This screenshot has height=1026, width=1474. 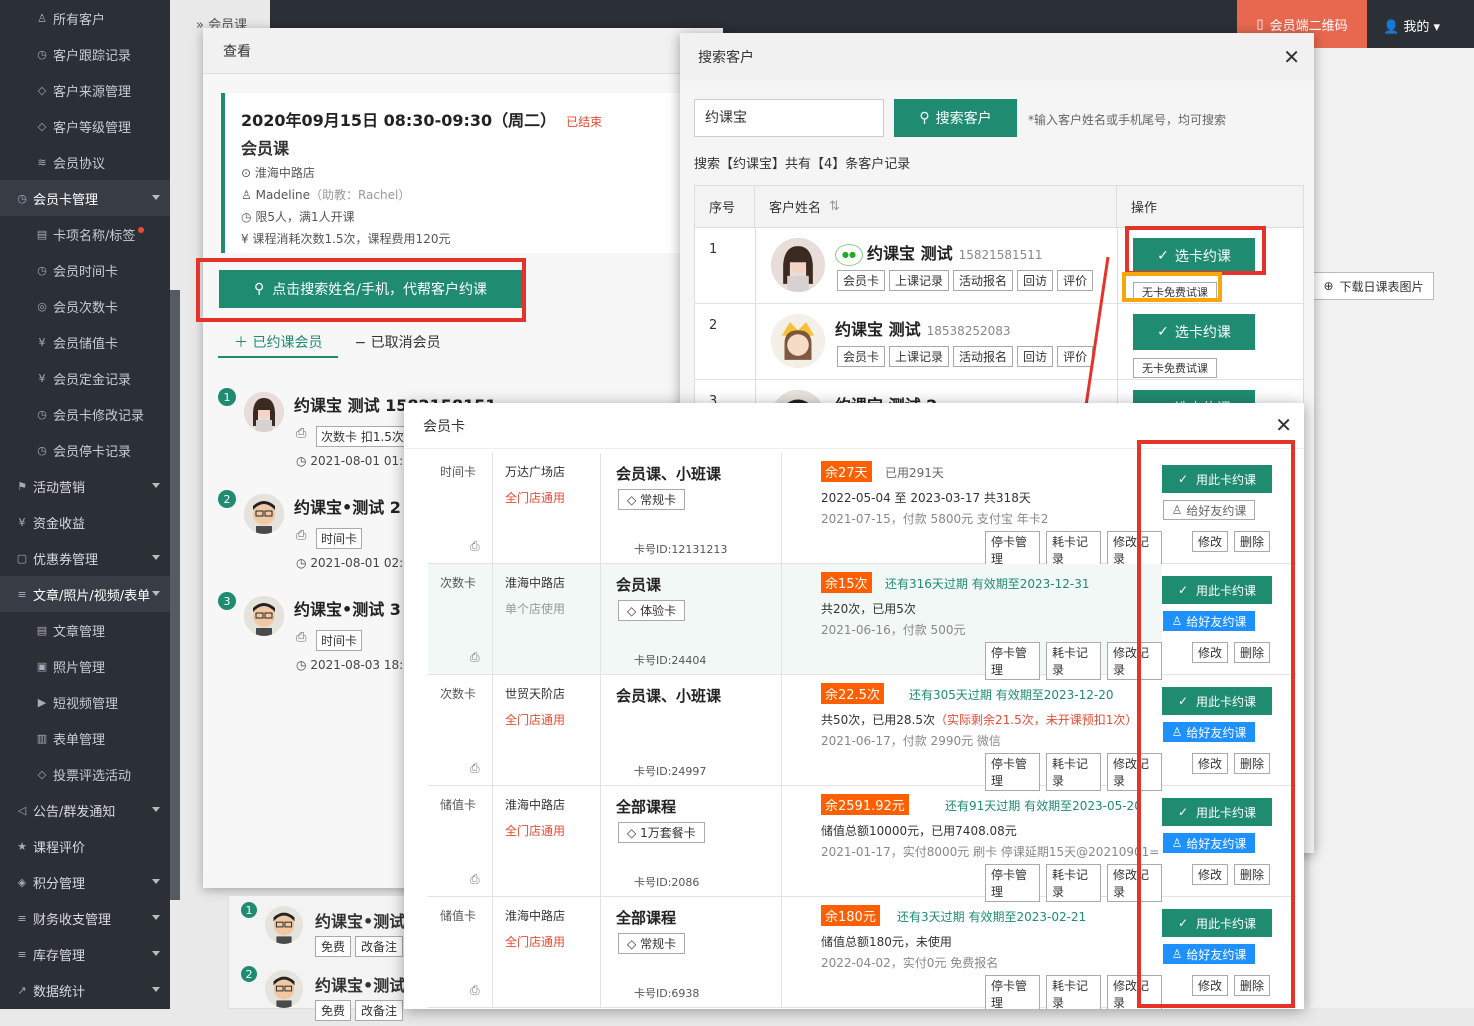 I want to click on member-index: 1, so click(x=227, y=397).